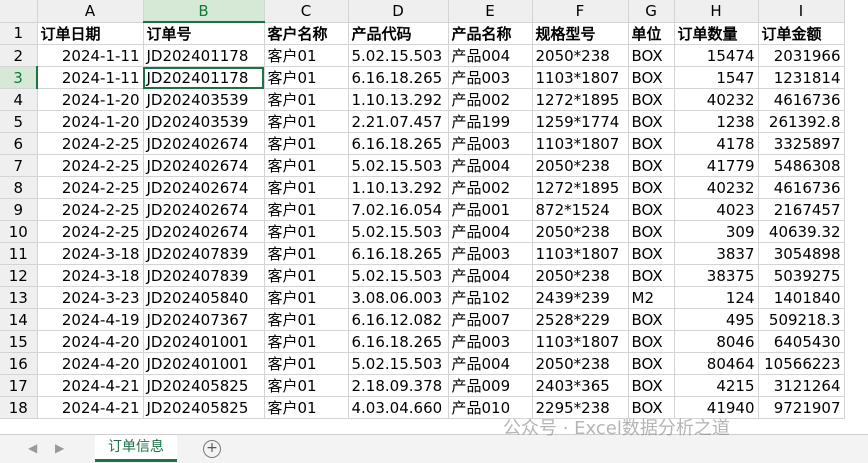 The height and width of the screenshot is (463, 868). What do you see at coordinates (90, 11) in the screenshot?
I see `column-header-a: A` at bounding box center [90, 11].